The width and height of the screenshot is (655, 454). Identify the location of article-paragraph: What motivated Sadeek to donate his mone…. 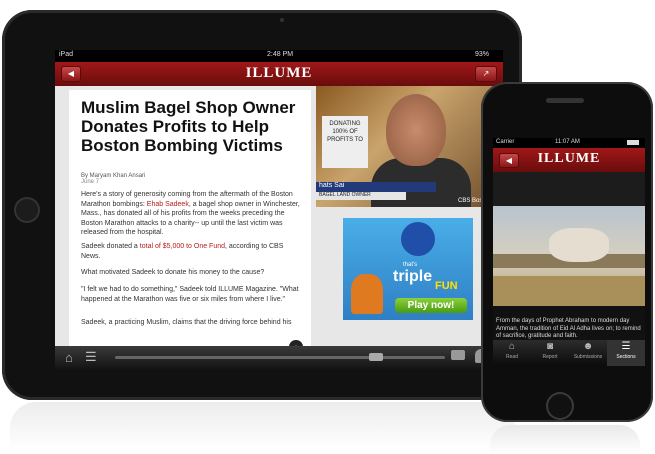
(173, 272).